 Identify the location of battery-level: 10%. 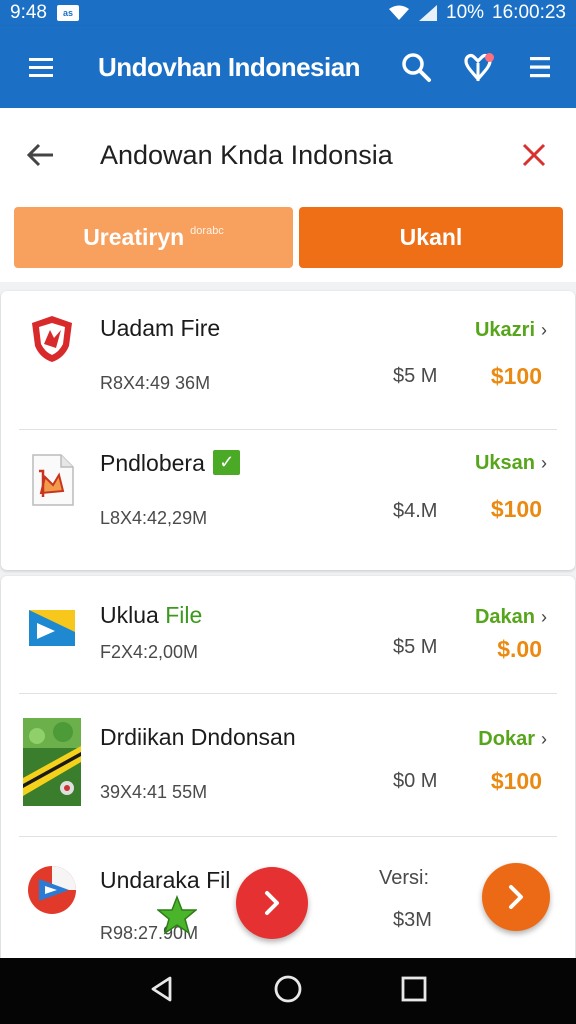
(465, 12).